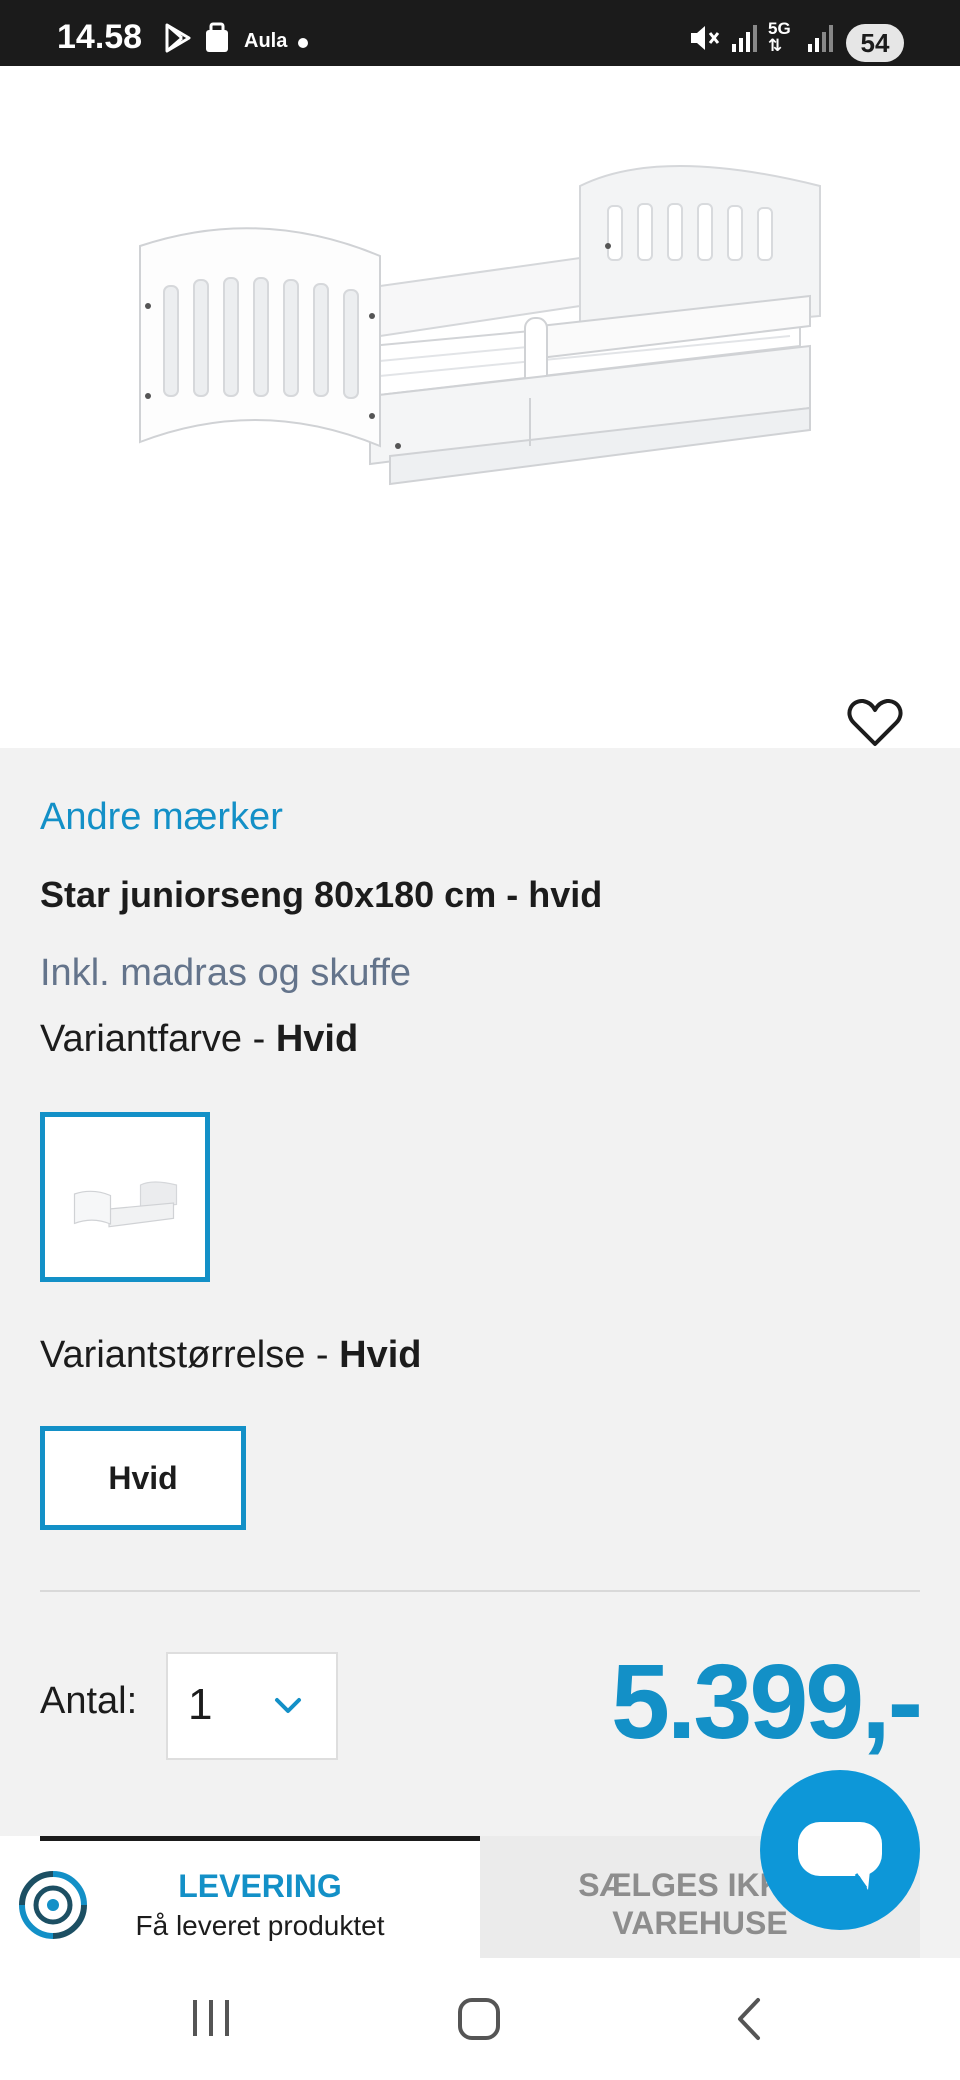  What do you see at coordinates (749, 2021) in the screenshot?
I see `back-icon` at bounding box center [749, 2021].